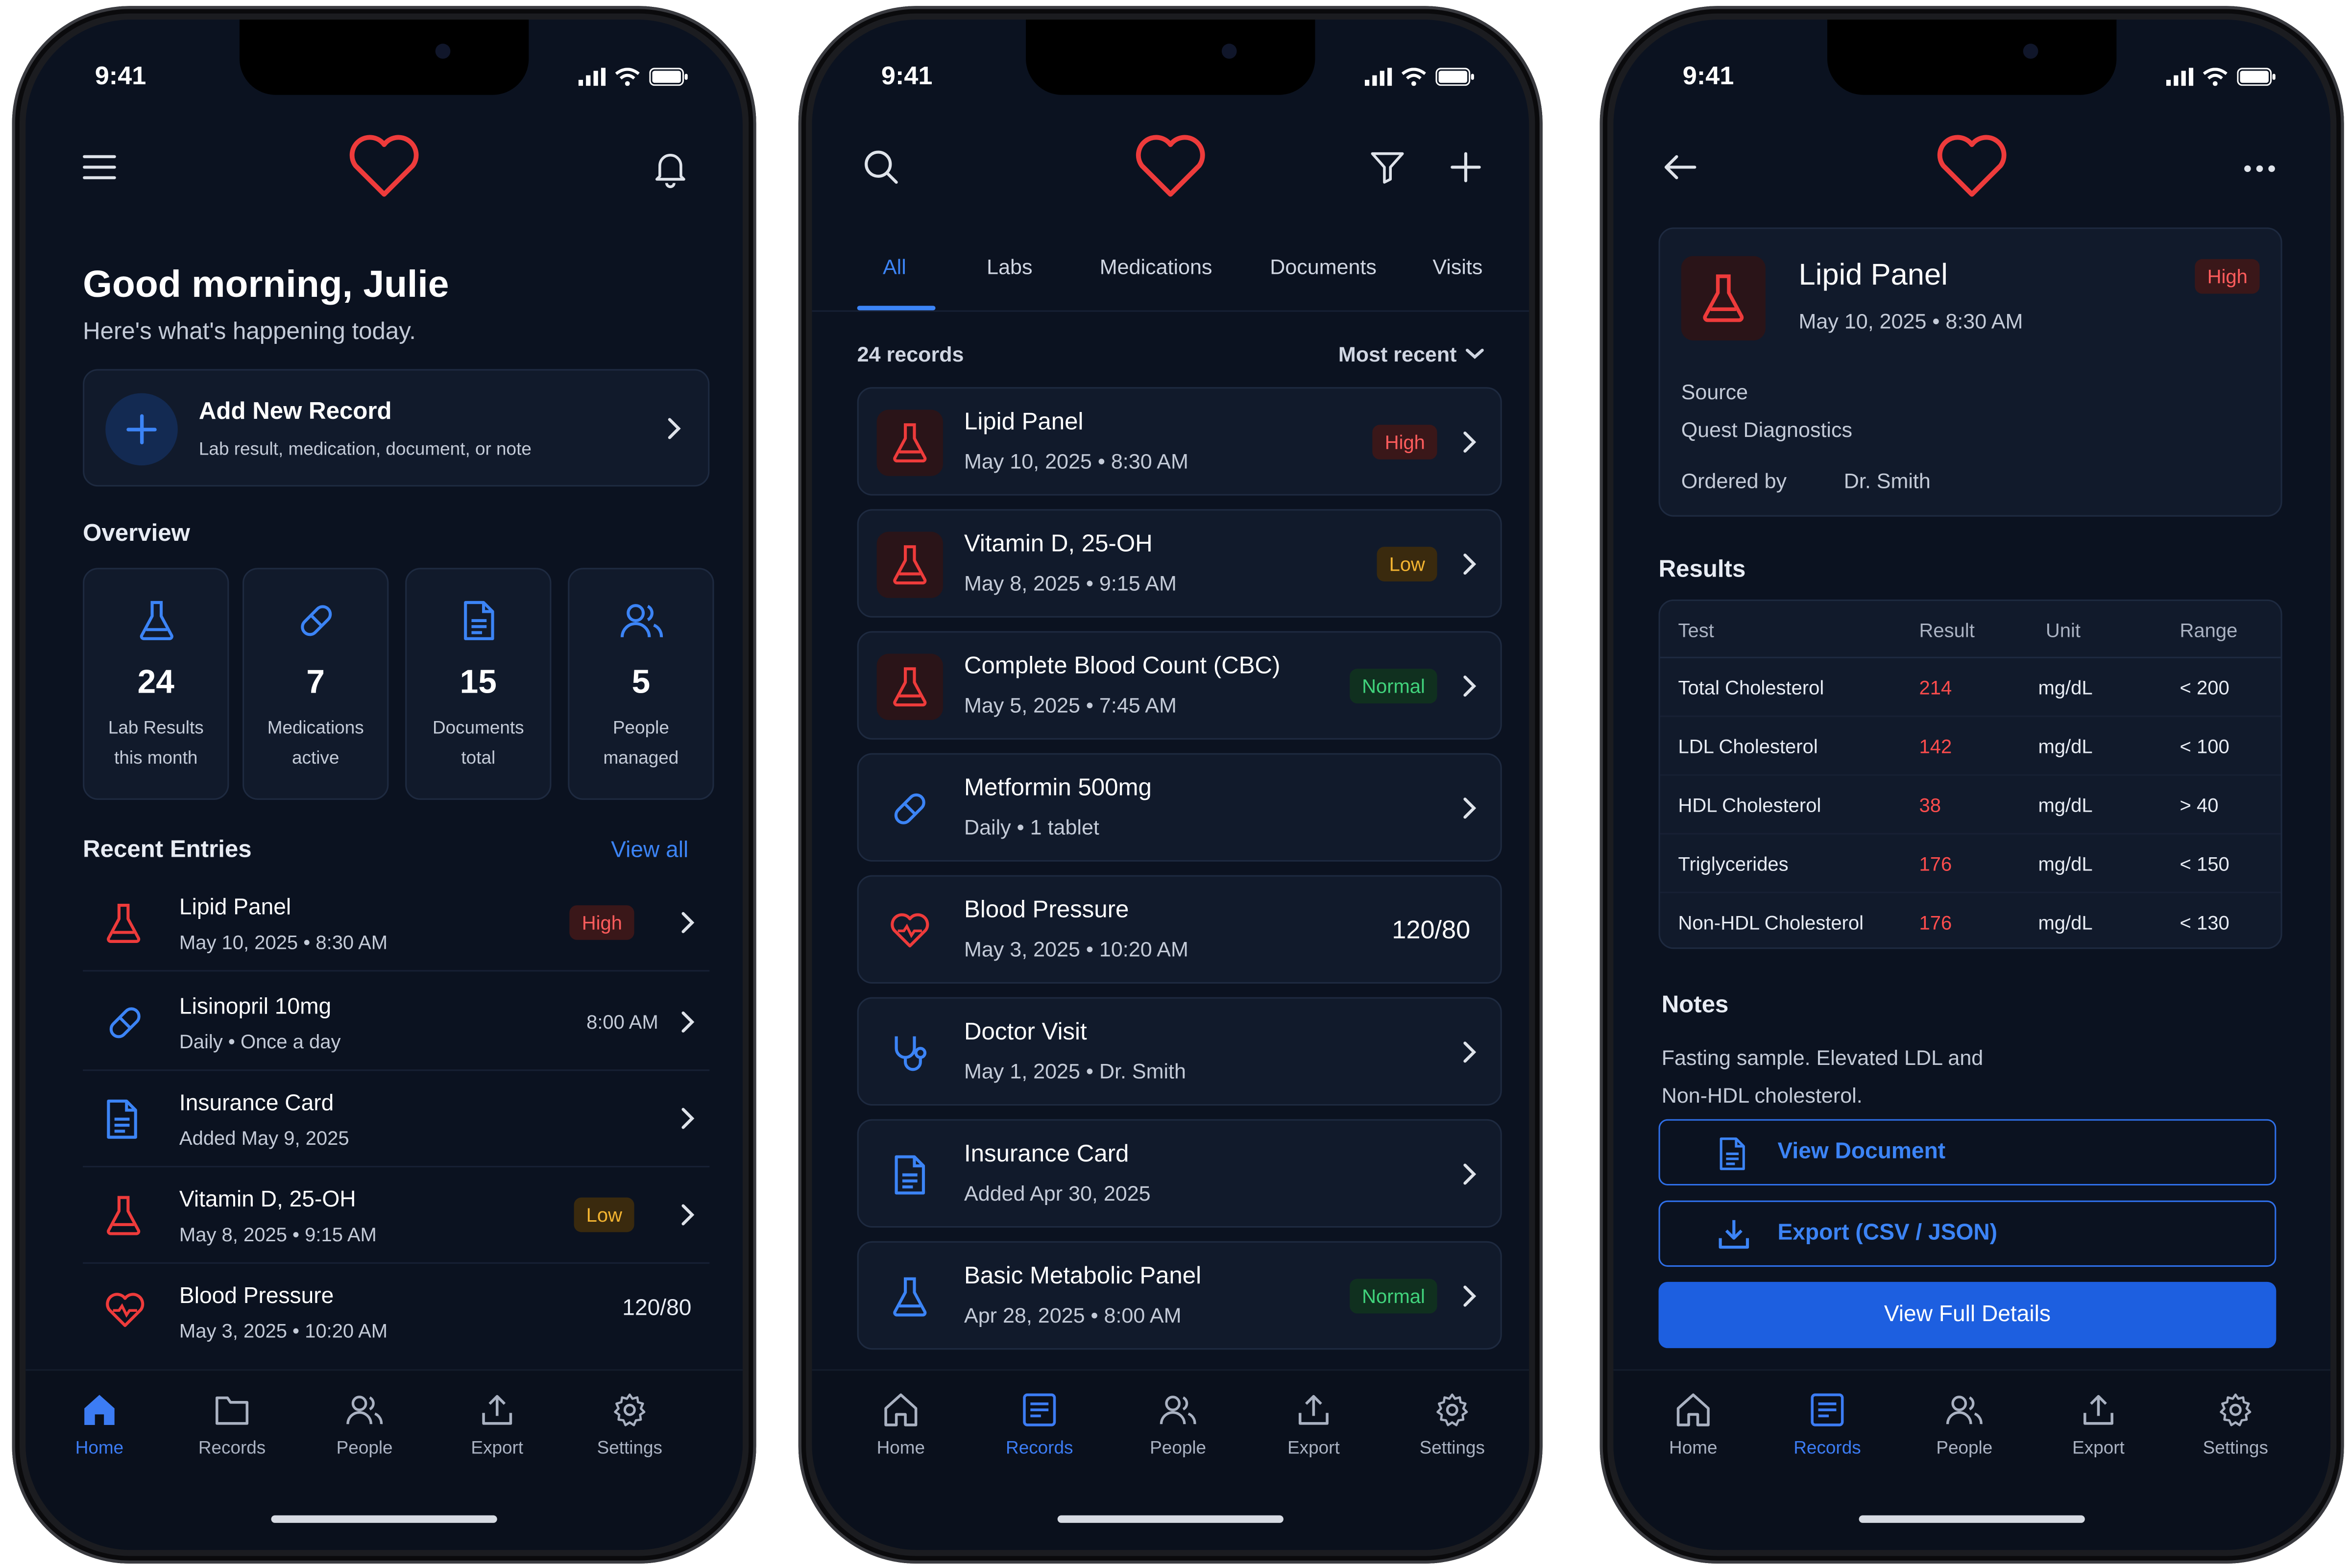  Describe the element at coordinates (1734, 863) in the screenshot. I see `test-name: Triglycerides` at that location.